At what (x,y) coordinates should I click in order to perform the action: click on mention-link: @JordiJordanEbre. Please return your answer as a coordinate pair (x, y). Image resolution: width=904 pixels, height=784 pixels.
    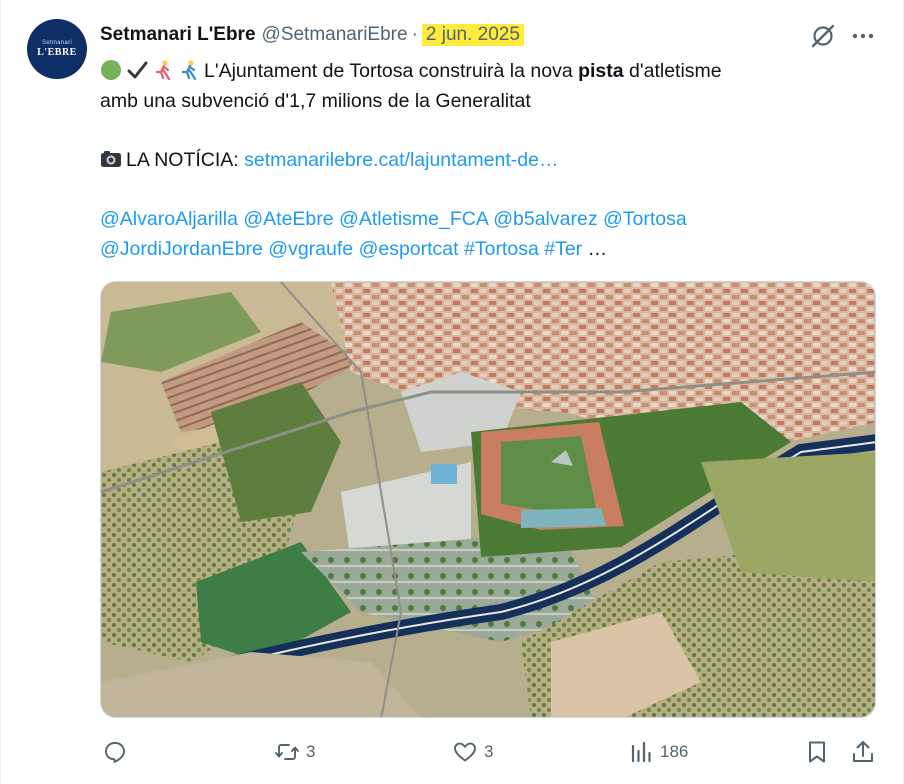
    Looking at the image, I should click on (181, 249).